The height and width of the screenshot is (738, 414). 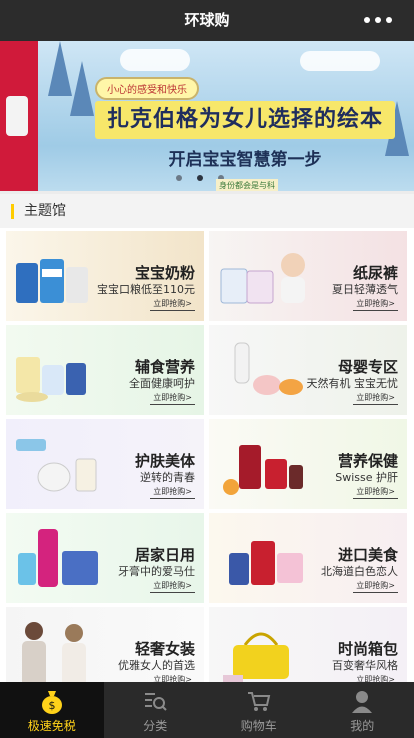 I want to click on section-title: 主题馆, so click(x=45, y=211).